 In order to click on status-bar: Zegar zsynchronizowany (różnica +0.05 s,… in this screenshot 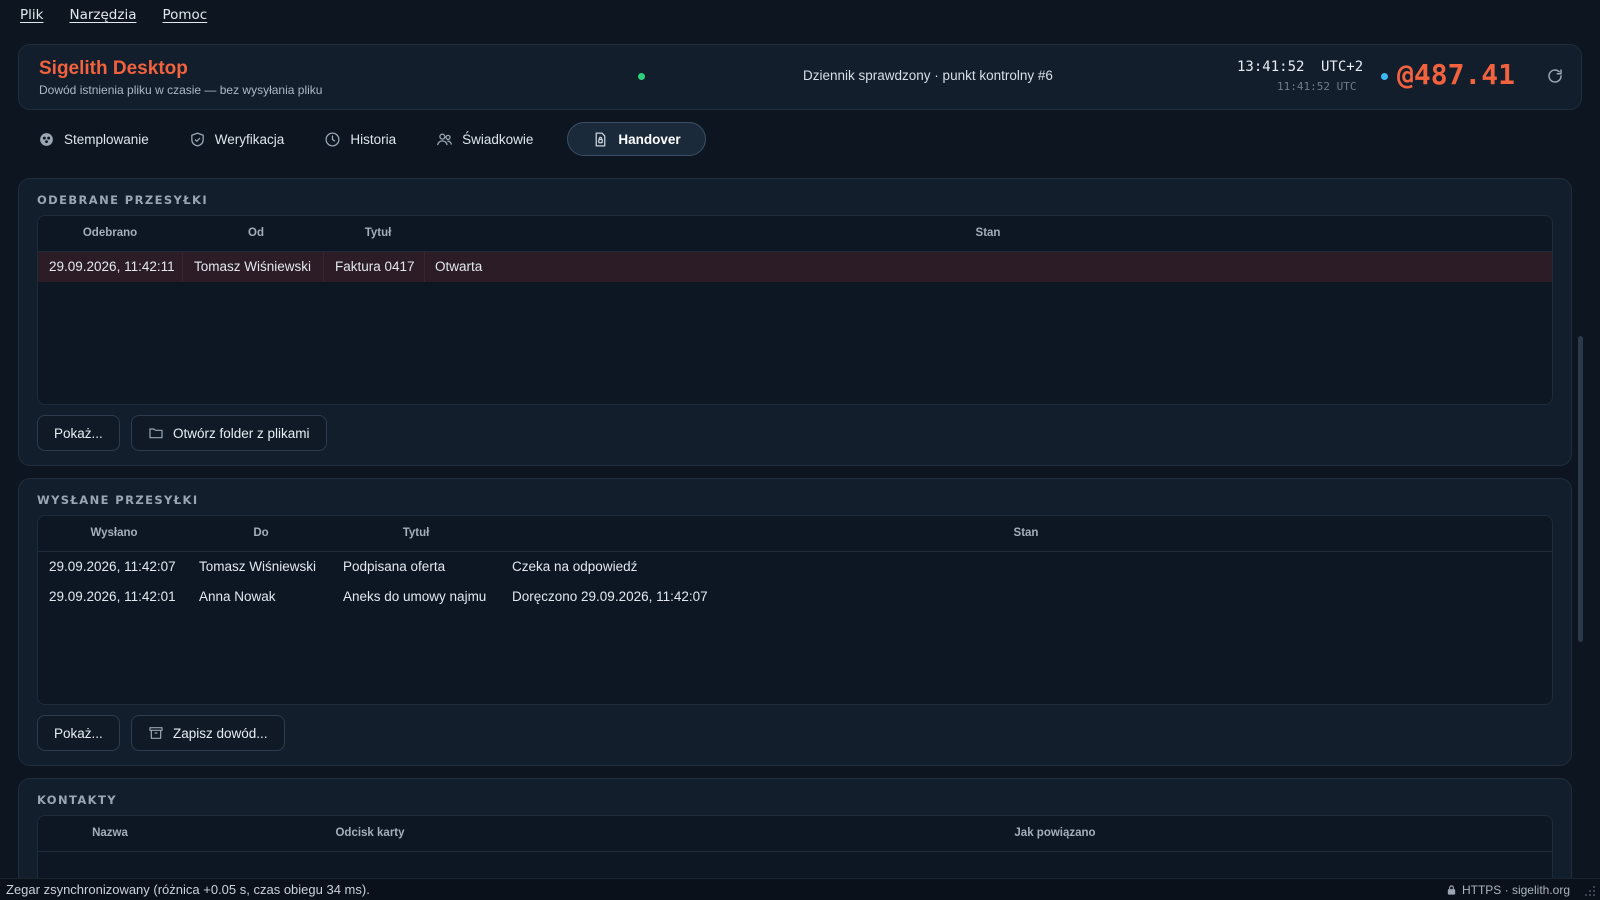, I will do `click(800, 889)`.